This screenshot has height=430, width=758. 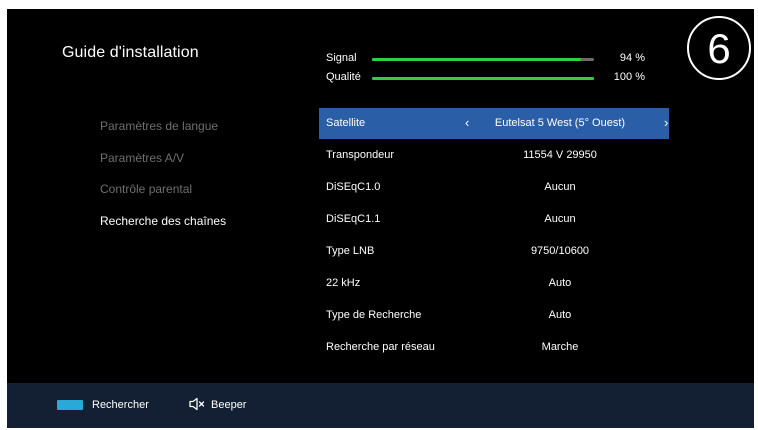 I want to click on setting-row-diseqc10: DiSEqC1.0 Aucun, so click(x=494, y=187).